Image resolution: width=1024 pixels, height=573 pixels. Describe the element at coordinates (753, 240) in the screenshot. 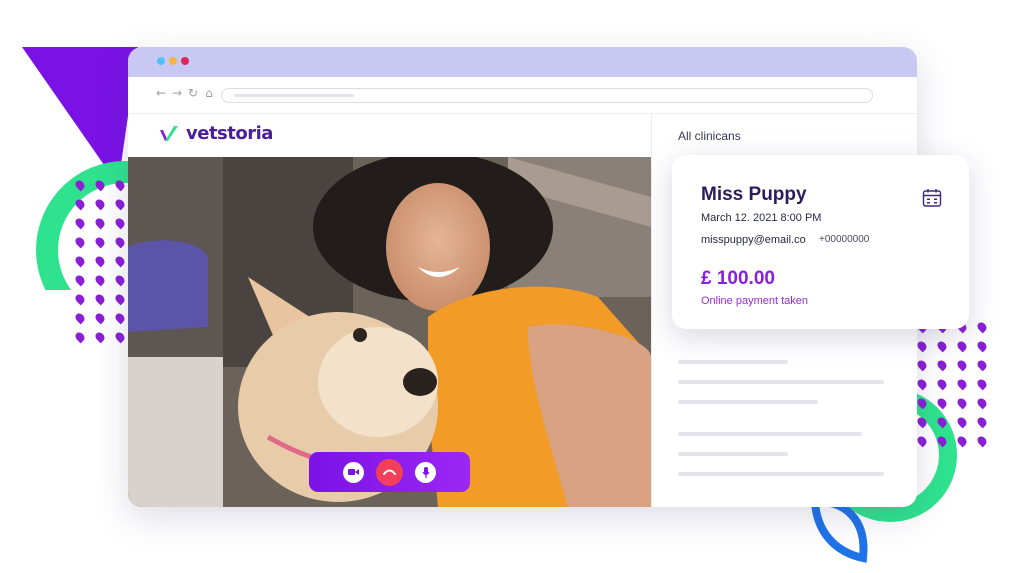

I see `owner-email: misspuppy@email.co` at that location.